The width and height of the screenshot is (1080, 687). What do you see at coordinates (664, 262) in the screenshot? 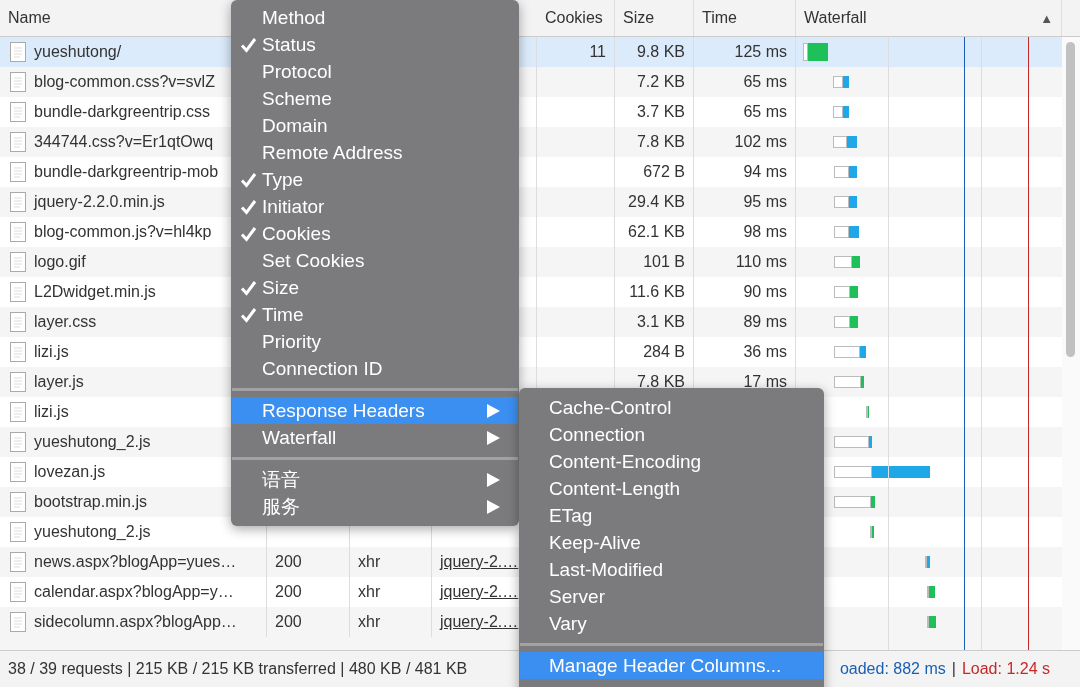
I see `size-cell: 101 B` at bounding box center [664, 262].